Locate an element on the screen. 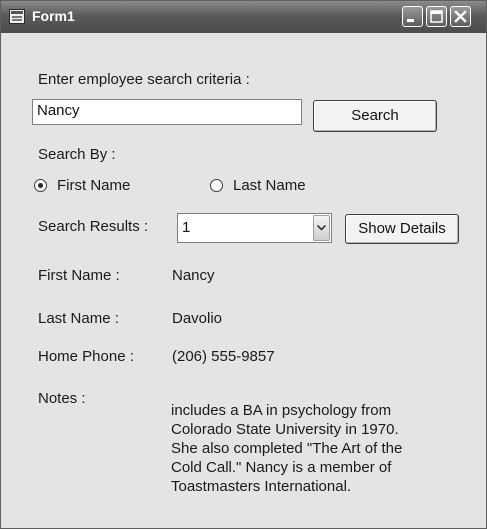 The width and height of the screenshot is (487, 529). search-by-label: Search By : is located at coordinates (77, 154).